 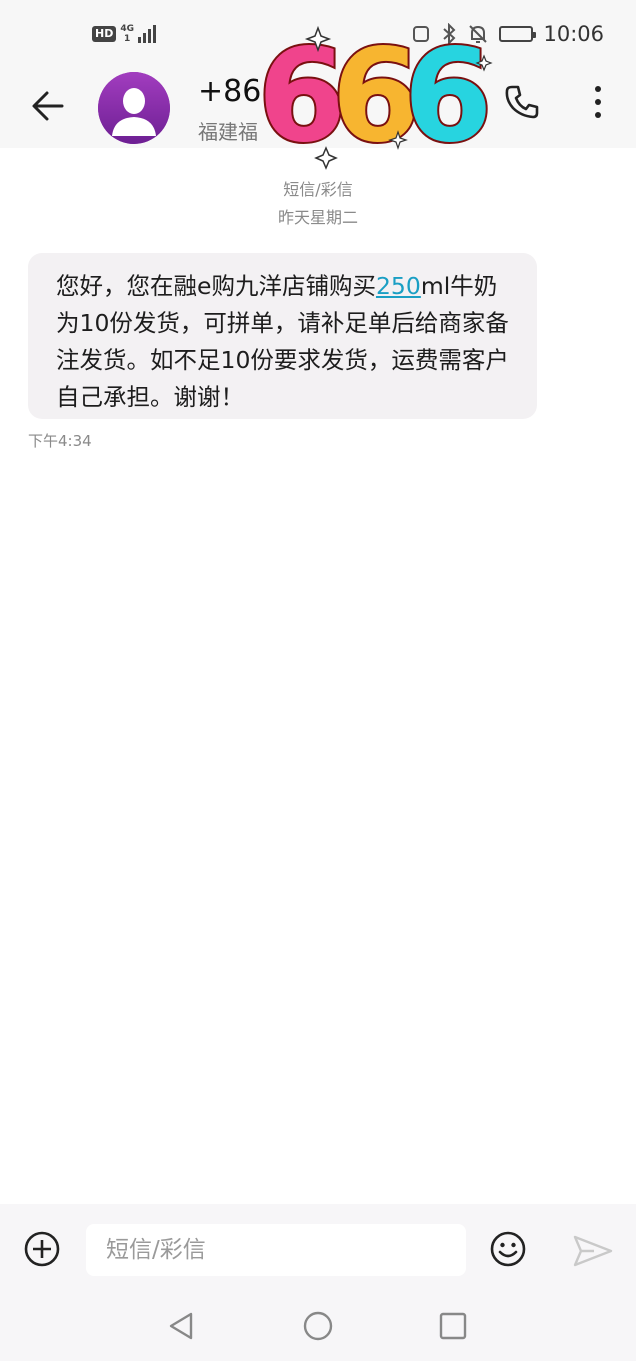 I want to click on arrow-left-icon, so click(x=48, y=106).